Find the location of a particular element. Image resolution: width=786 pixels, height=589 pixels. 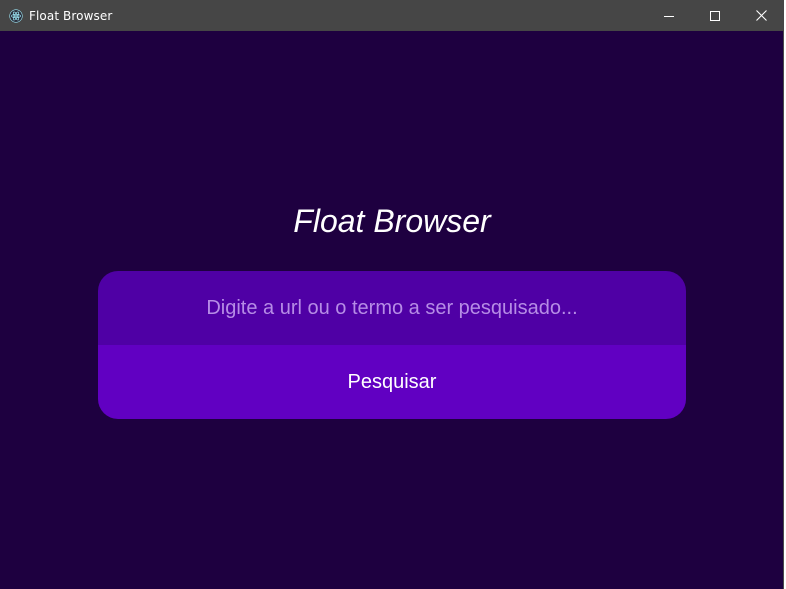

window-controls is located at coordinates (715, 15).